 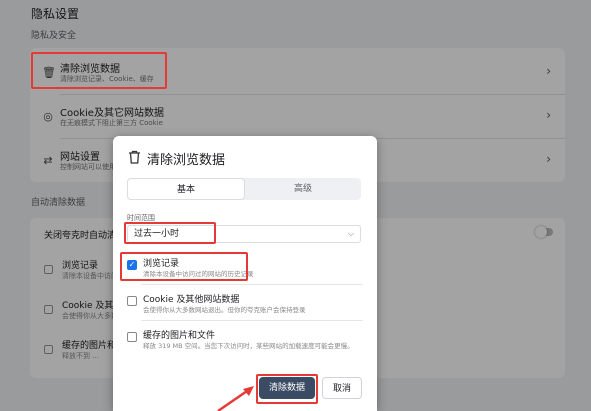 I want to click on highlight-box-time-range, so click(x=170, y=233).